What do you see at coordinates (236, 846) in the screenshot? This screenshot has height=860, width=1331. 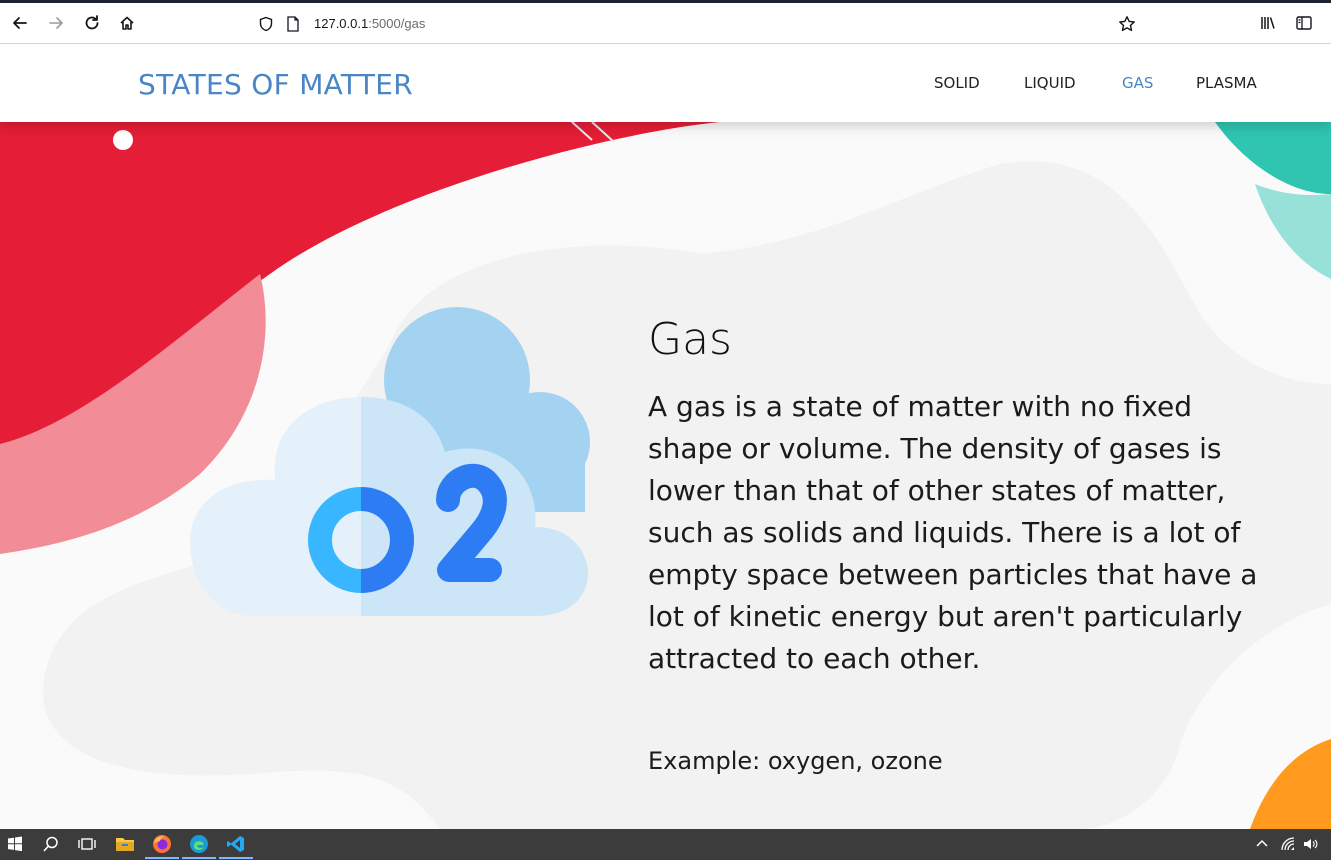 I see `vscode-icon` at bounding box center [236, 846].